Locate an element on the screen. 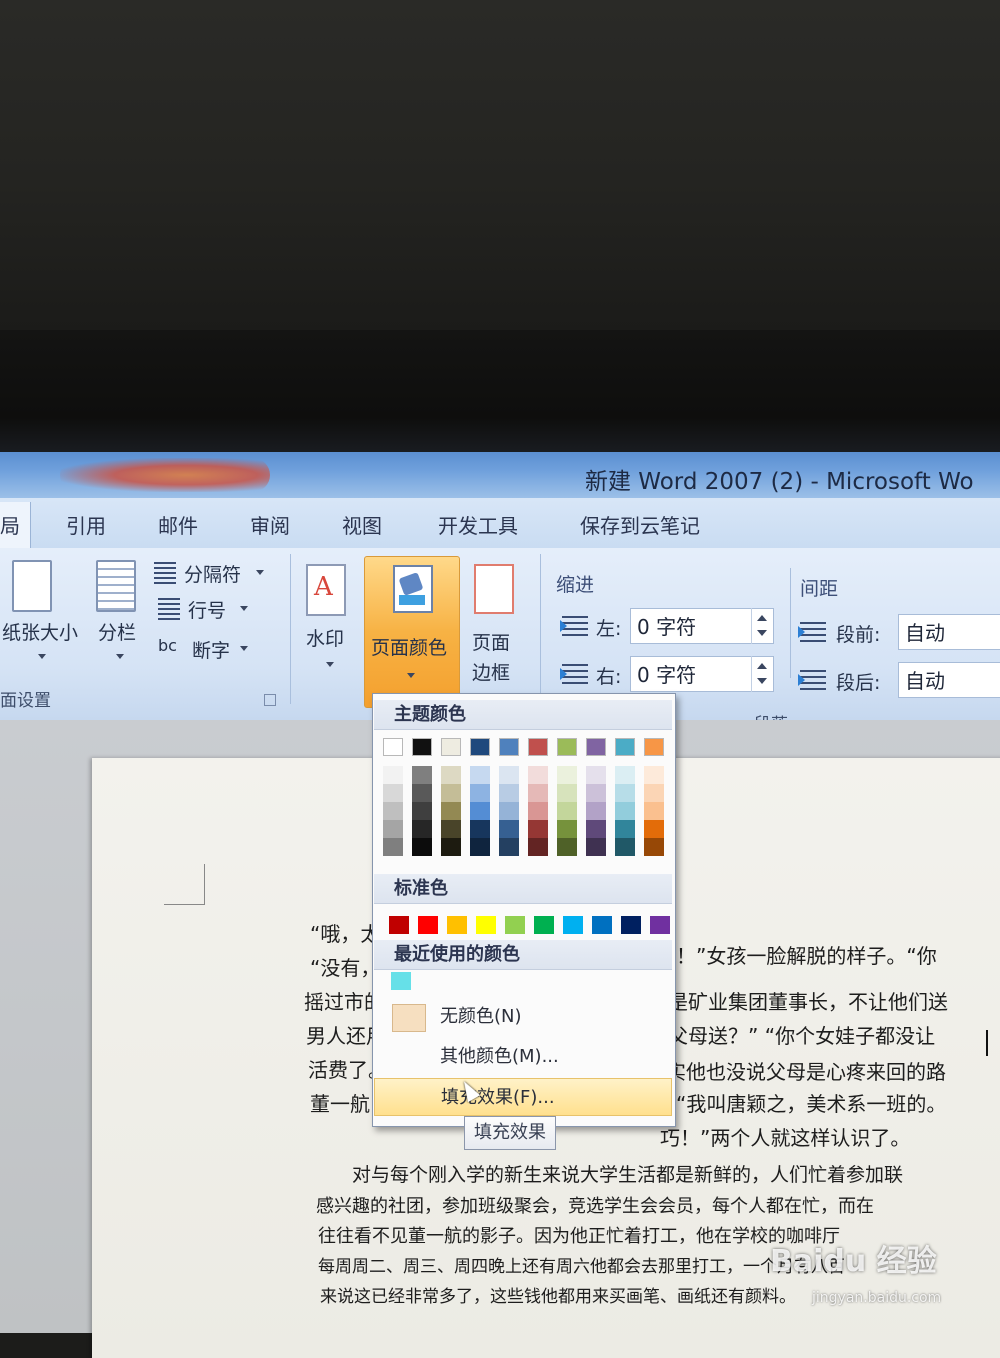 The image size is (1000, 1358). breaks-button: 分隔符 is located at coordinates (212, 573).